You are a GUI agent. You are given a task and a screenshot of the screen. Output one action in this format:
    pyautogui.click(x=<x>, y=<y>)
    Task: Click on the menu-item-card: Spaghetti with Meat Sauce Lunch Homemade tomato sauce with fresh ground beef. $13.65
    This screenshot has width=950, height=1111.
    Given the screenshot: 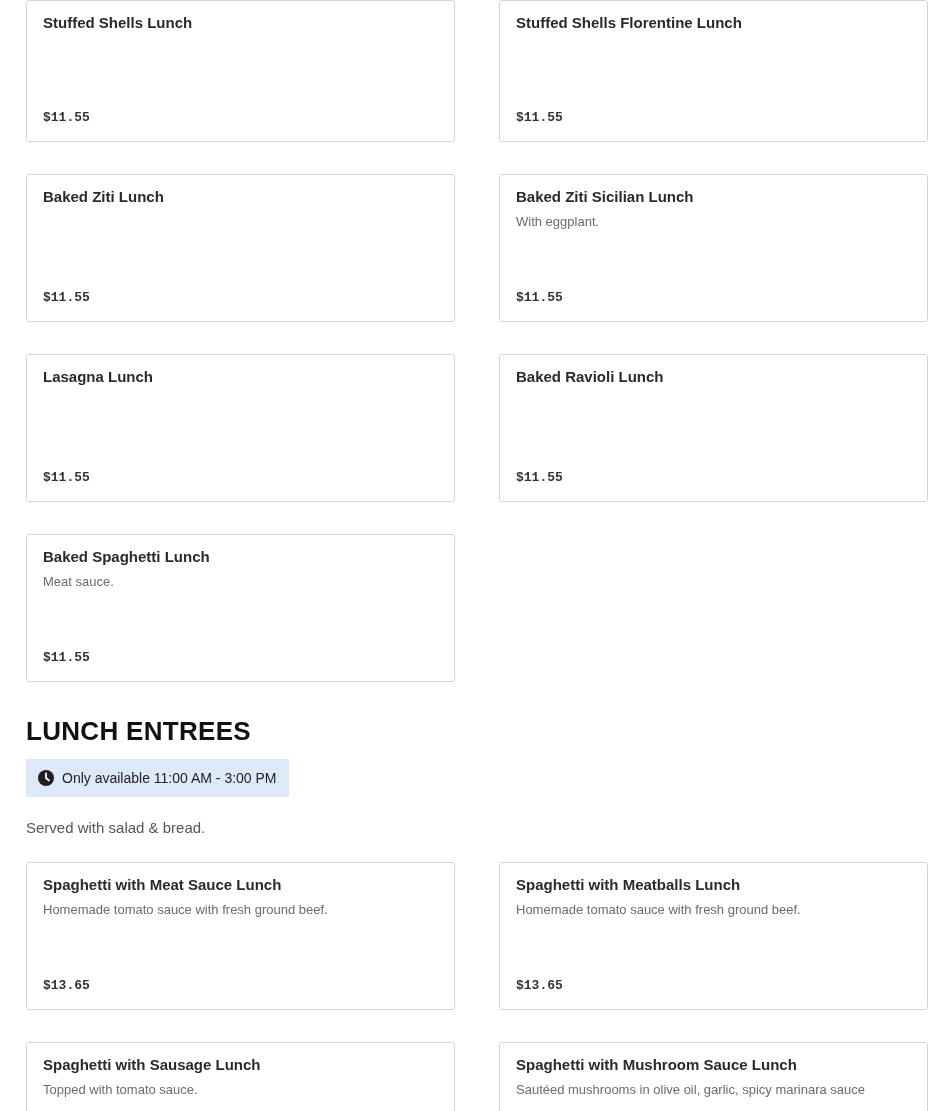 What is the action you would take?
    pyautogui.click(x=240, y=936)
    